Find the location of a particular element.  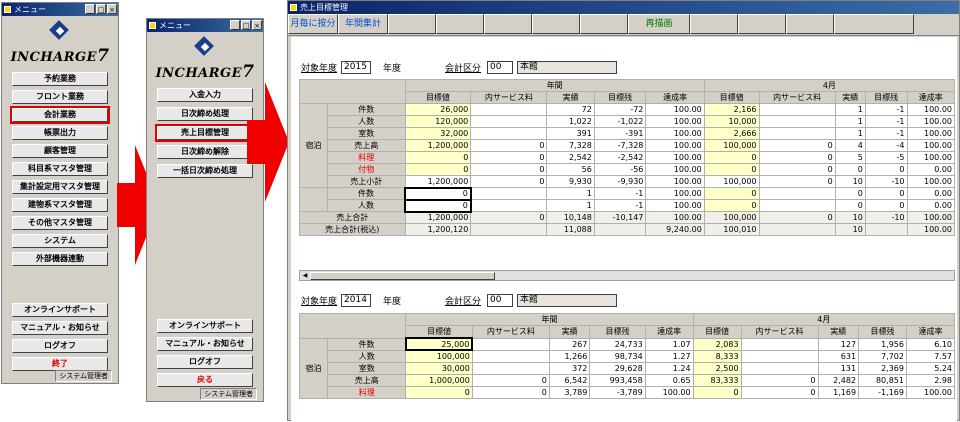

cell: 2,542 is located at coordinates (570, 157).